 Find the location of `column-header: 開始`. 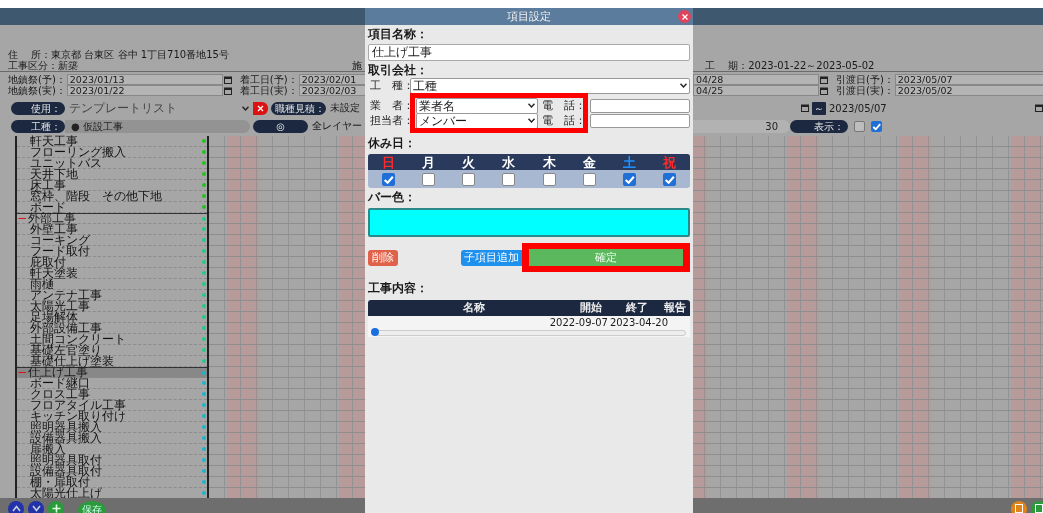

column-header: 開始 is located at coordinates (591, 308).